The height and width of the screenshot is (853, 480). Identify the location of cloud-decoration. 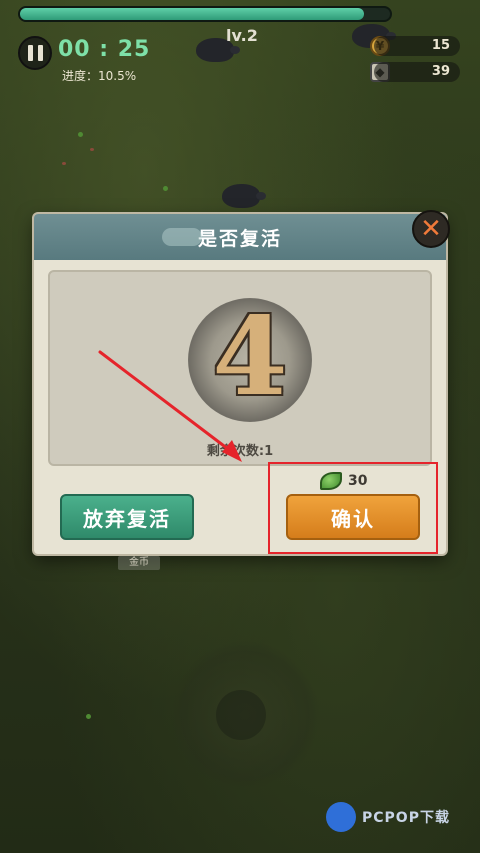
(182, 237).